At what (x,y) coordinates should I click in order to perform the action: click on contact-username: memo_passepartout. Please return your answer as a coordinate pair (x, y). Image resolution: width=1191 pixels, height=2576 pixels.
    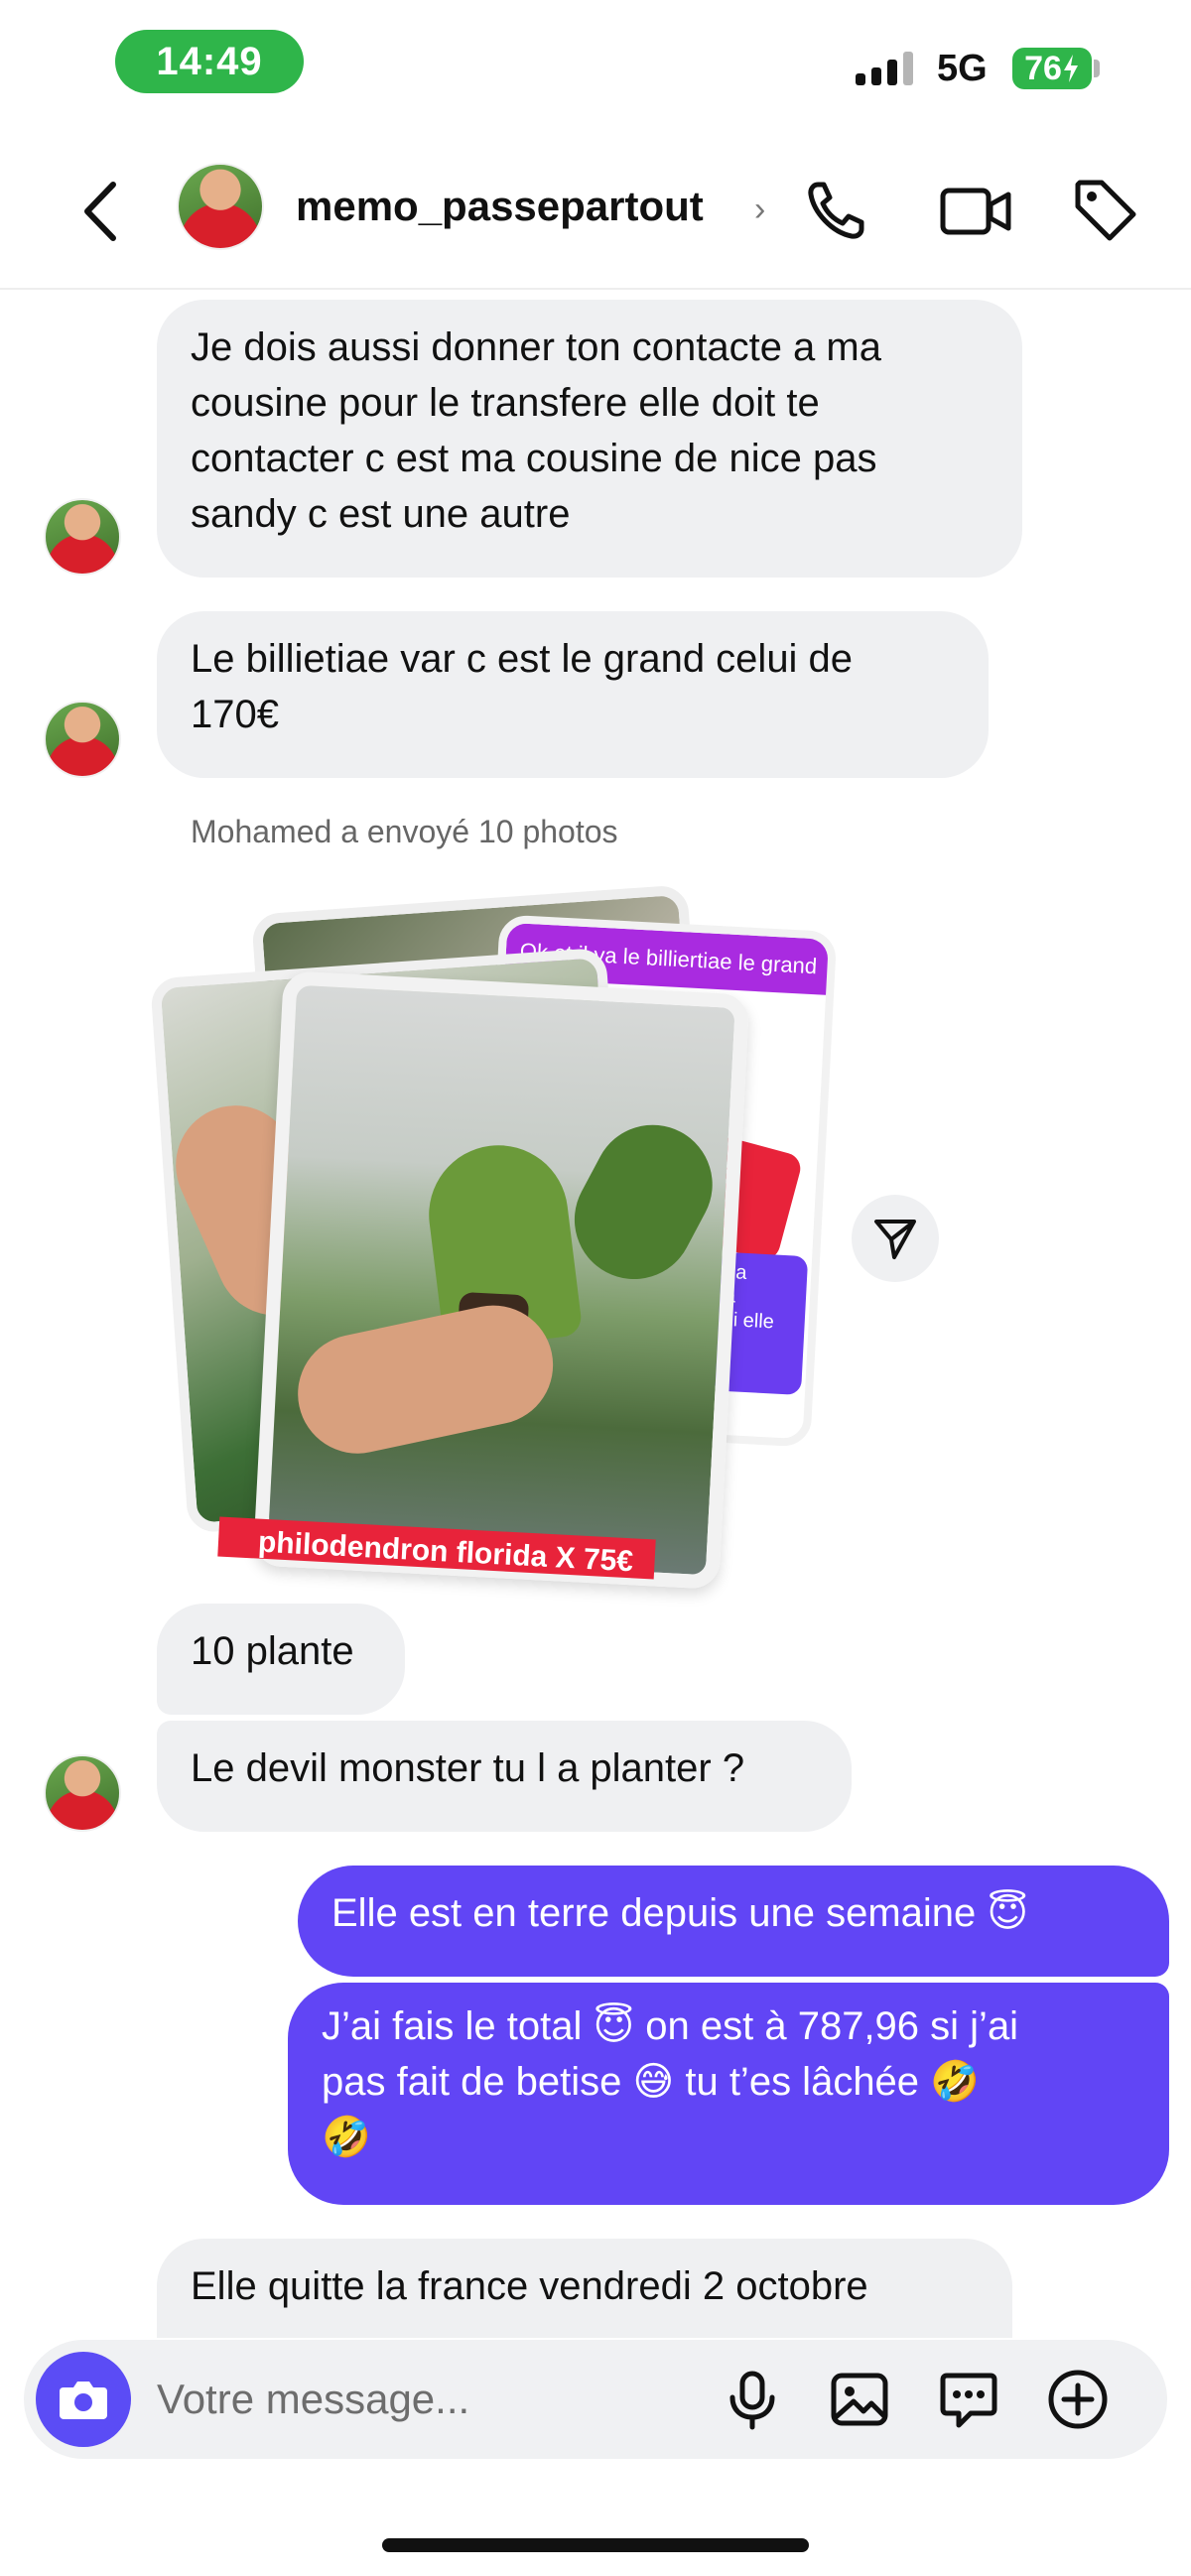
    Looking at the image, I should click on (500, 207).